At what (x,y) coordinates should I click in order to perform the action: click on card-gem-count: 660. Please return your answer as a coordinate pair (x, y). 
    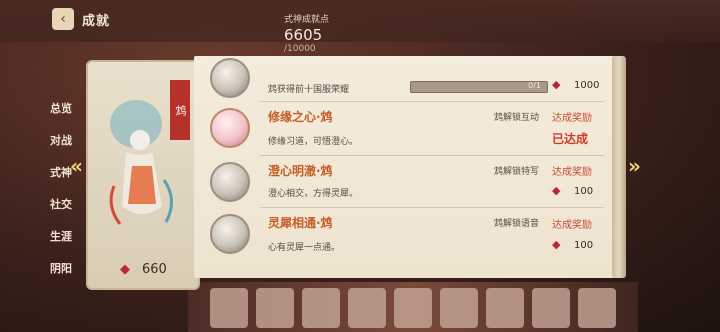
    Looking at the image, I should click on (154, 269).